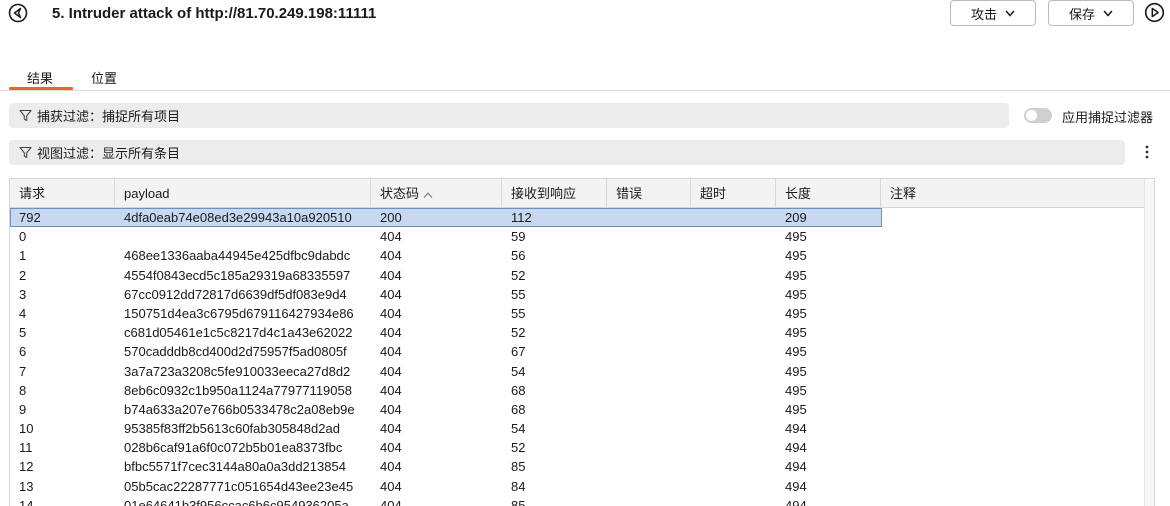 This screenshot has width=1170, height=506. What do you see at coordinates (40, 77) in the screenshot?
I see `tab-results: 结果` at bounding box center [40, 77].